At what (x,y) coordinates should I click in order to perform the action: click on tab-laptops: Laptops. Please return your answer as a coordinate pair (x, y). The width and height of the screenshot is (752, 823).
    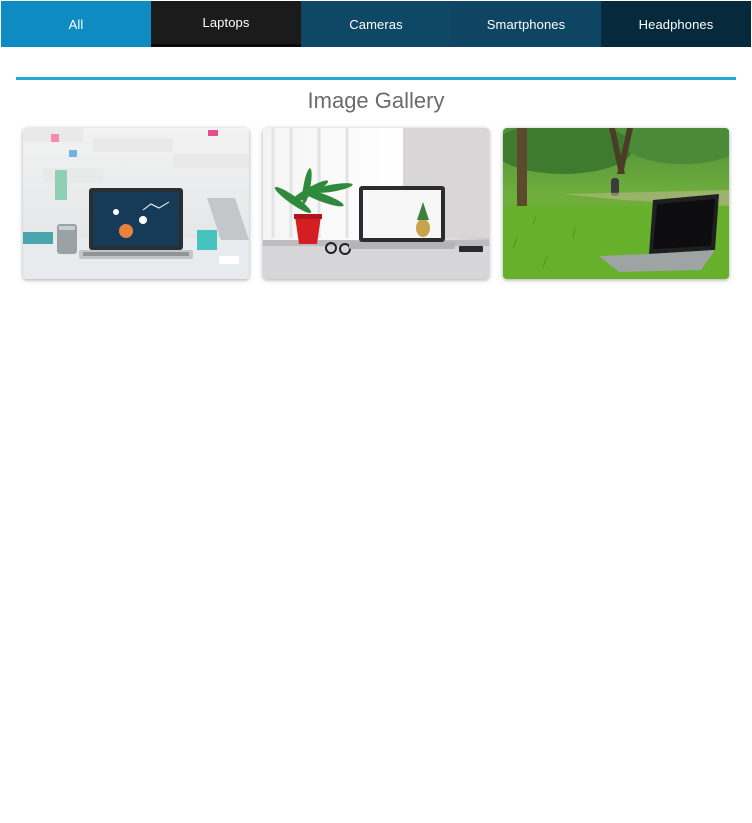
    Looking at the image, I should click on (226, 24).